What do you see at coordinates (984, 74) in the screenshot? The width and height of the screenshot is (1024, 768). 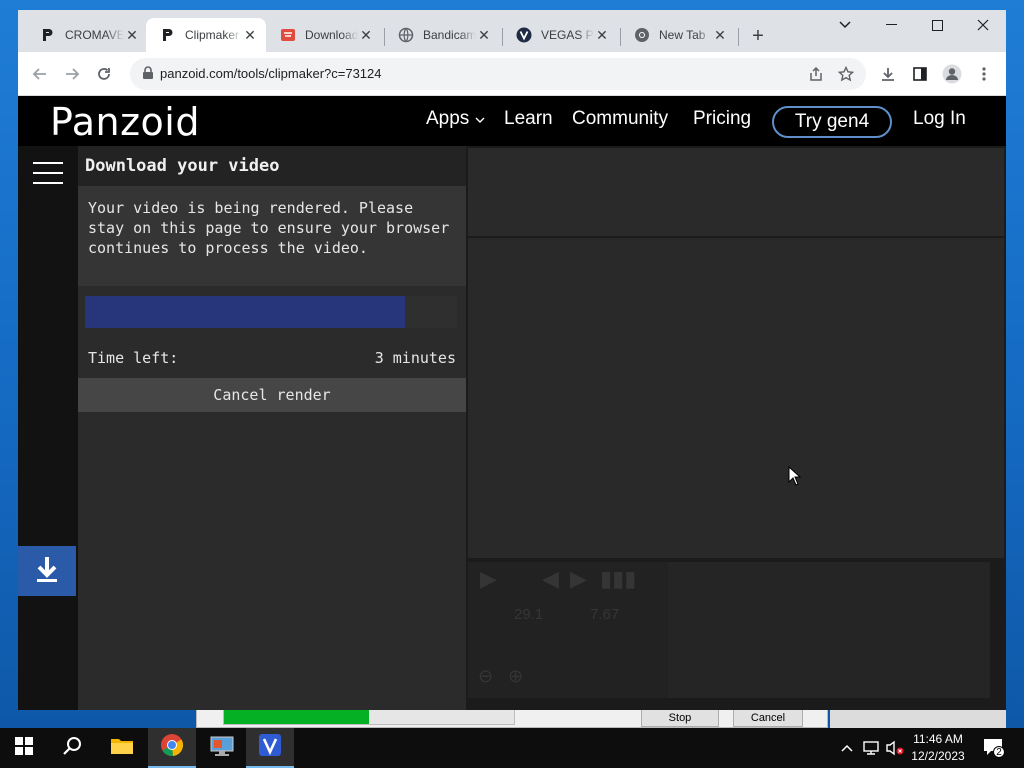 I see `more-menu-icon` at bounding box center [984, 74].